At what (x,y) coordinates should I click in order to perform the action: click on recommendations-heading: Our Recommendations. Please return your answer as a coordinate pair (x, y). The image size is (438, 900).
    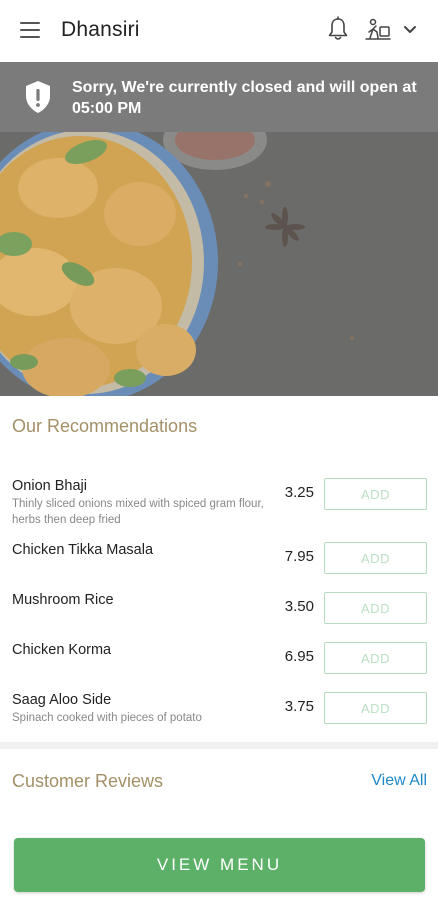
    Looking at the image, I should click on (105, 426).